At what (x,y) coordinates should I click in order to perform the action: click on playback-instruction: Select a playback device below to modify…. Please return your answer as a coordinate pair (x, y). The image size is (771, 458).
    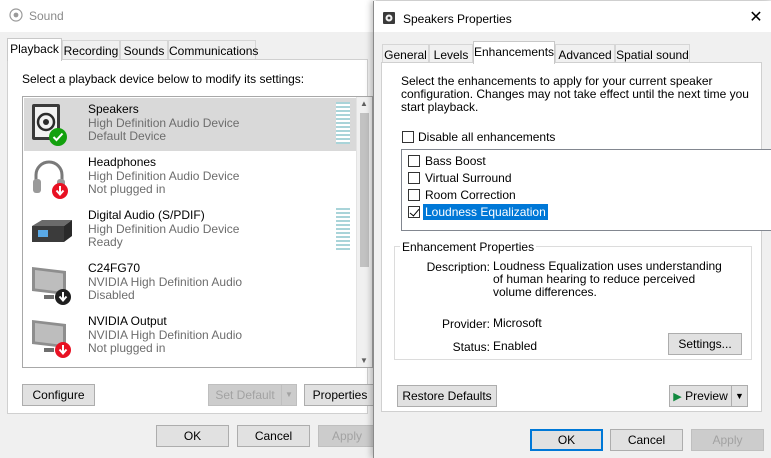
    Looking at the image, I should click on (163, 79).